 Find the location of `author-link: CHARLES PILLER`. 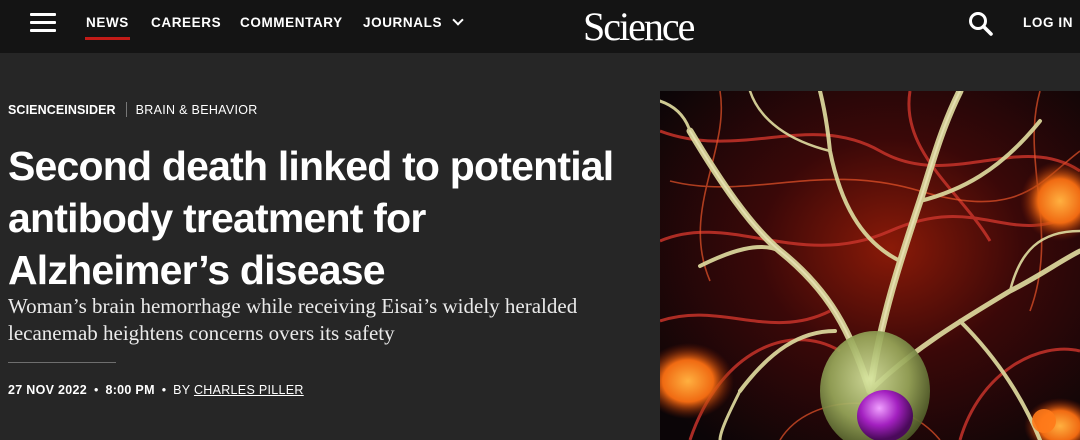

author-link: CHARLES PILLER is located at coordinates (249, 390).